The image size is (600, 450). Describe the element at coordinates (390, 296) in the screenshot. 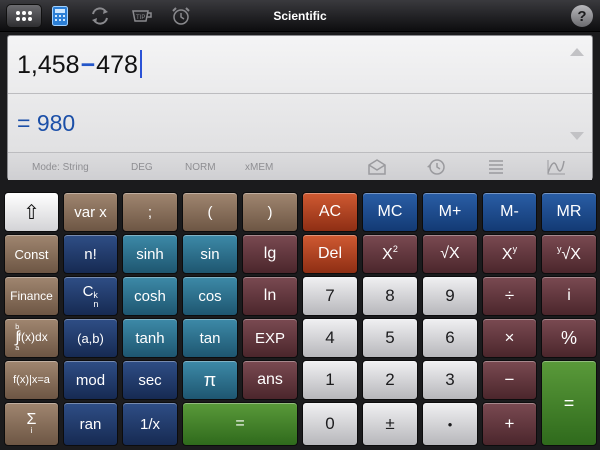

I see `digit-8-button: 8` at that location.